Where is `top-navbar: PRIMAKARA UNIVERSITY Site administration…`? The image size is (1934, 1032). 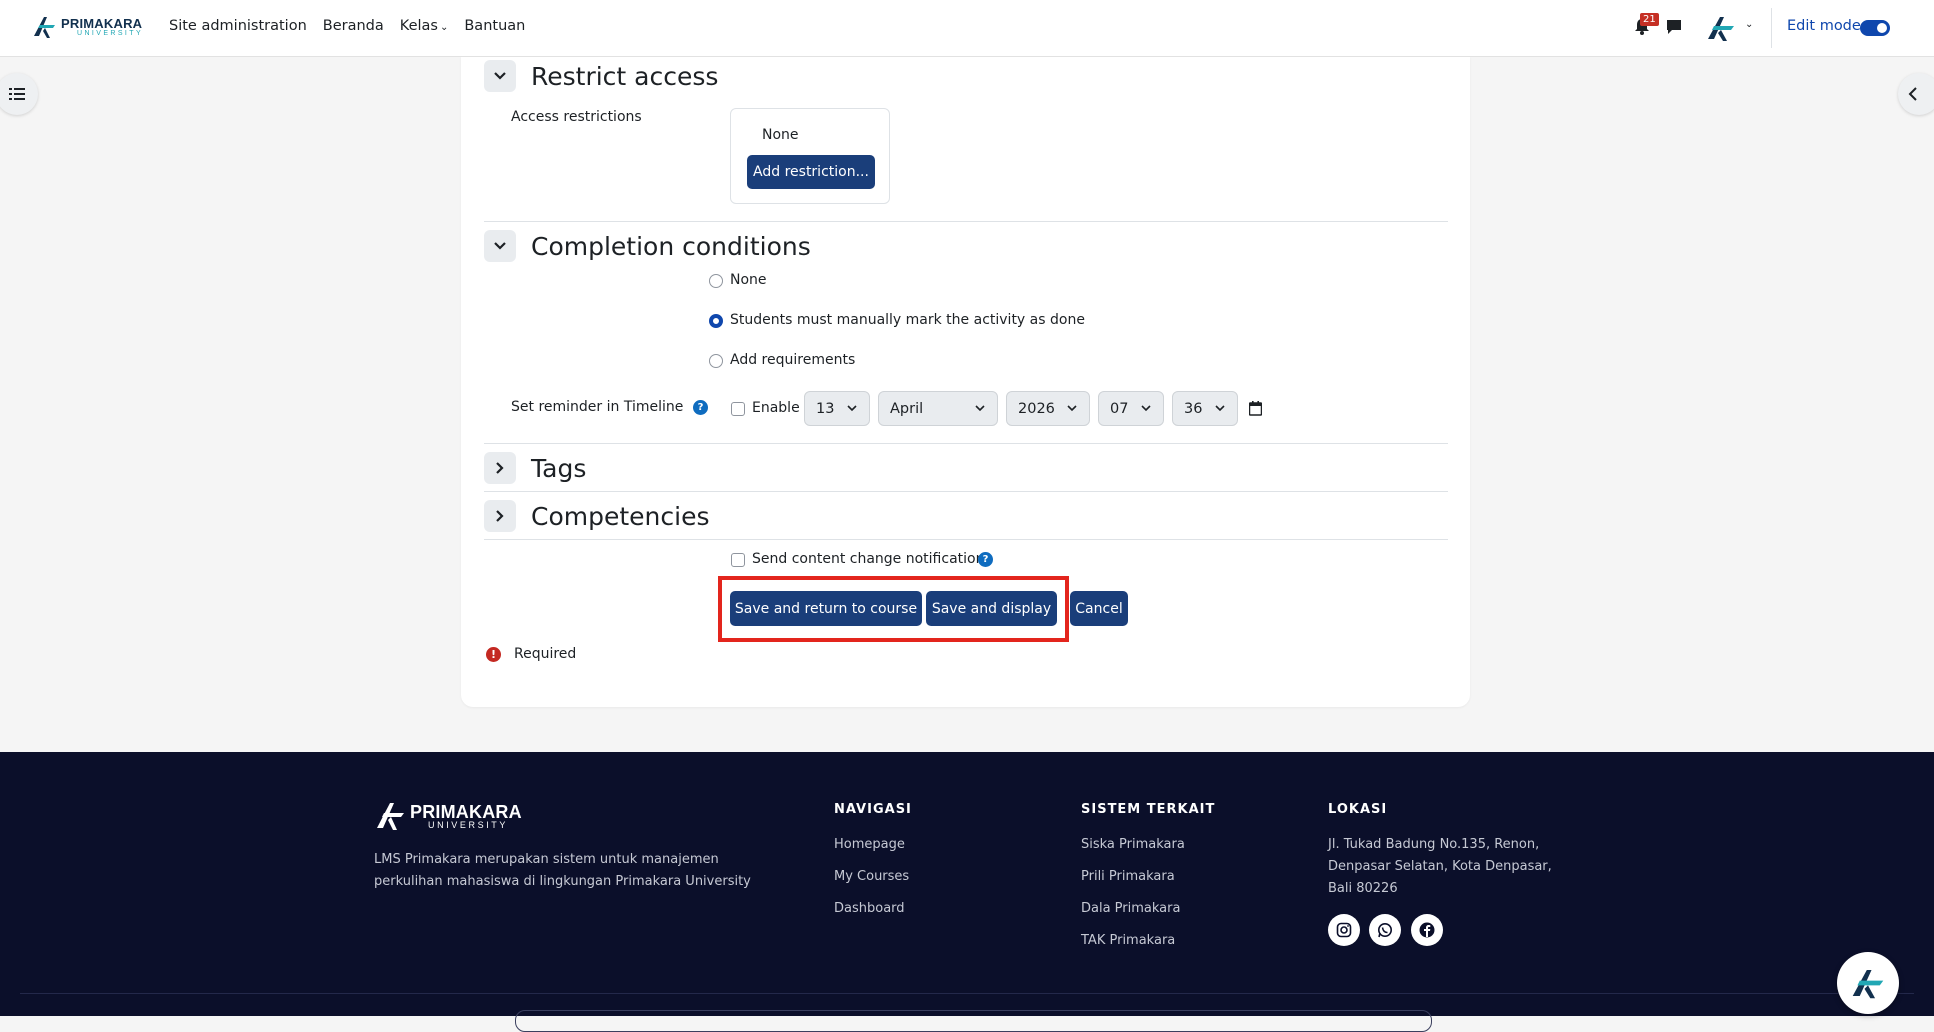 top-navbar: PRIMAKARA UNIVERSITY Site administration… is located at coordinates (967, 28).